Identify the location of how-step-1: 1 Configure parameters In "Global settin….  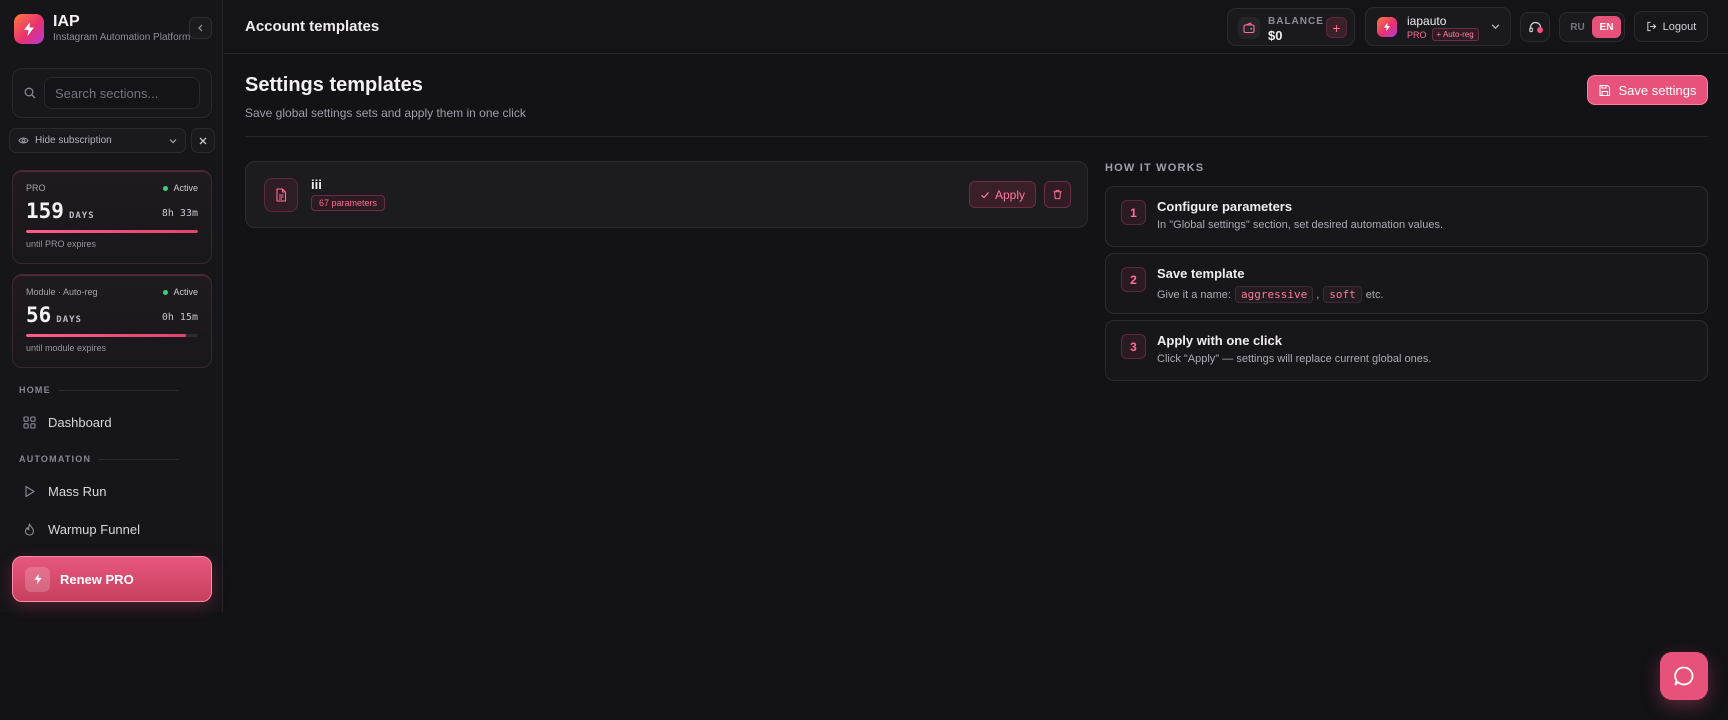
(1406, 216).